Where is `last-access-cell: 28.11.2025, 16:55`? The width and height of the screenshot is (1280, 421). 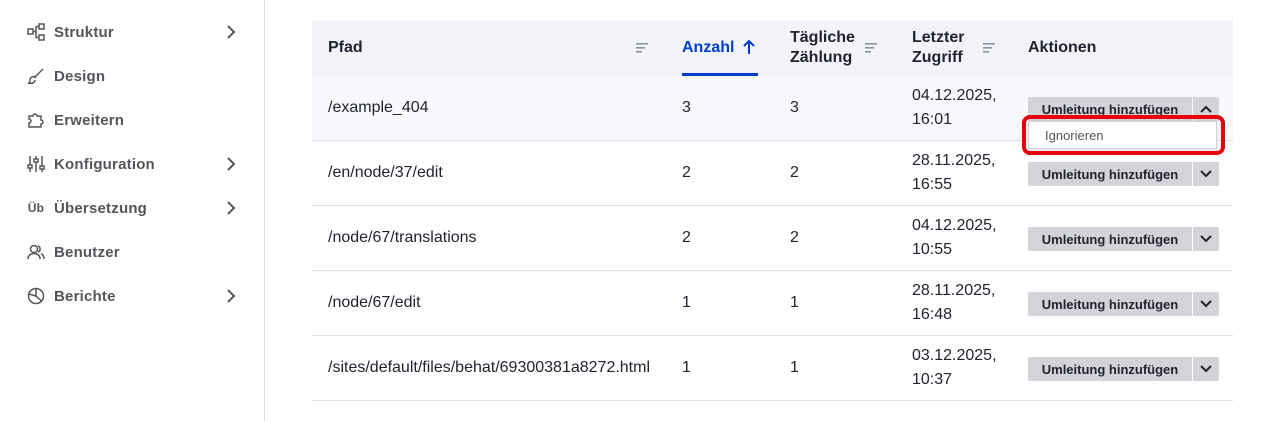
last-access-cell: 28.11.2025, 16:55 is located at coordinates (954, 172).